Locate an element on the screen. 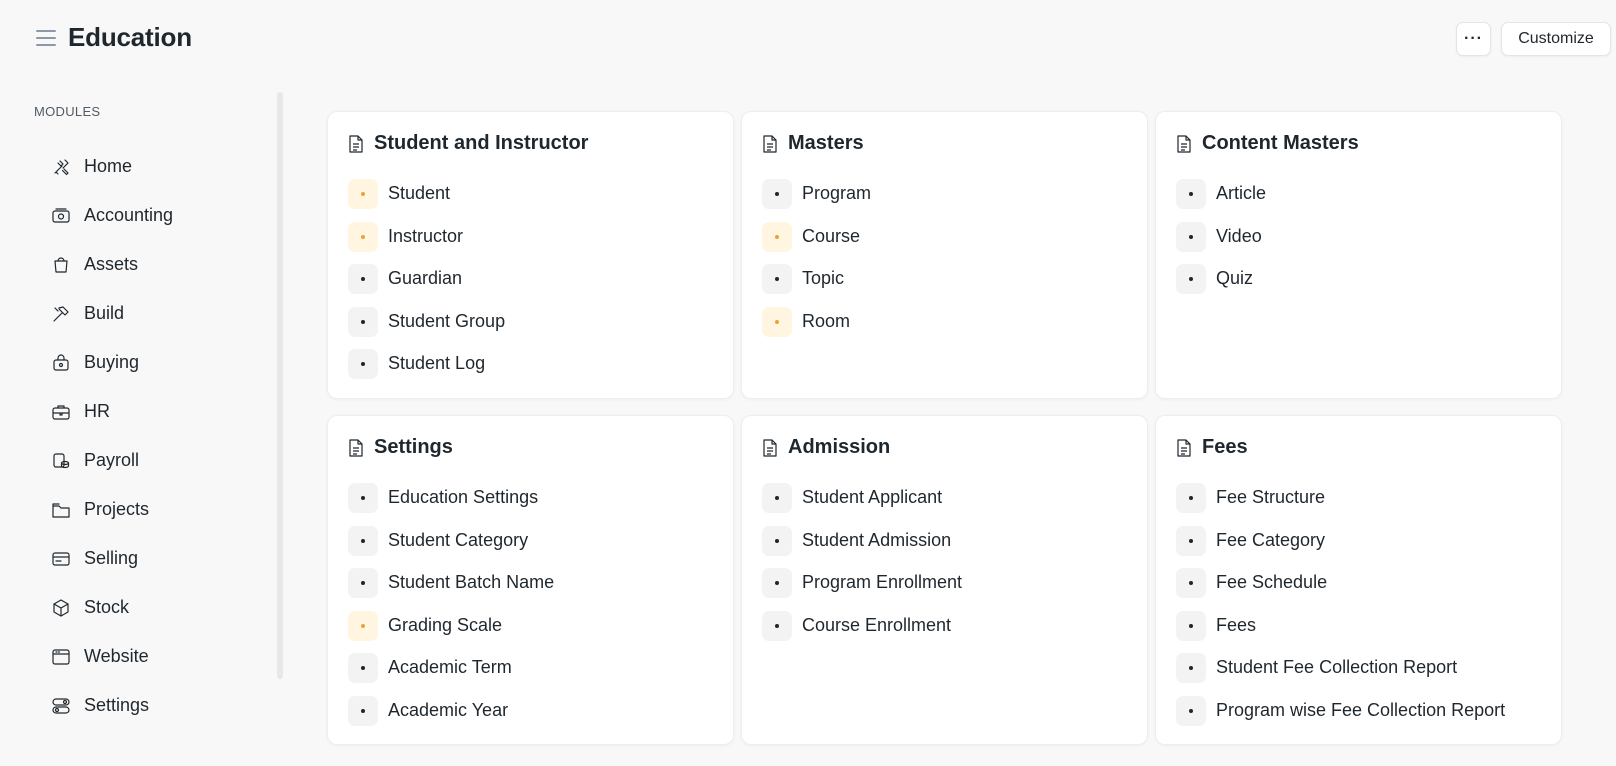 This screenshot has height=766, width=1616. card-link: Course is located at coordinates (816, 243).